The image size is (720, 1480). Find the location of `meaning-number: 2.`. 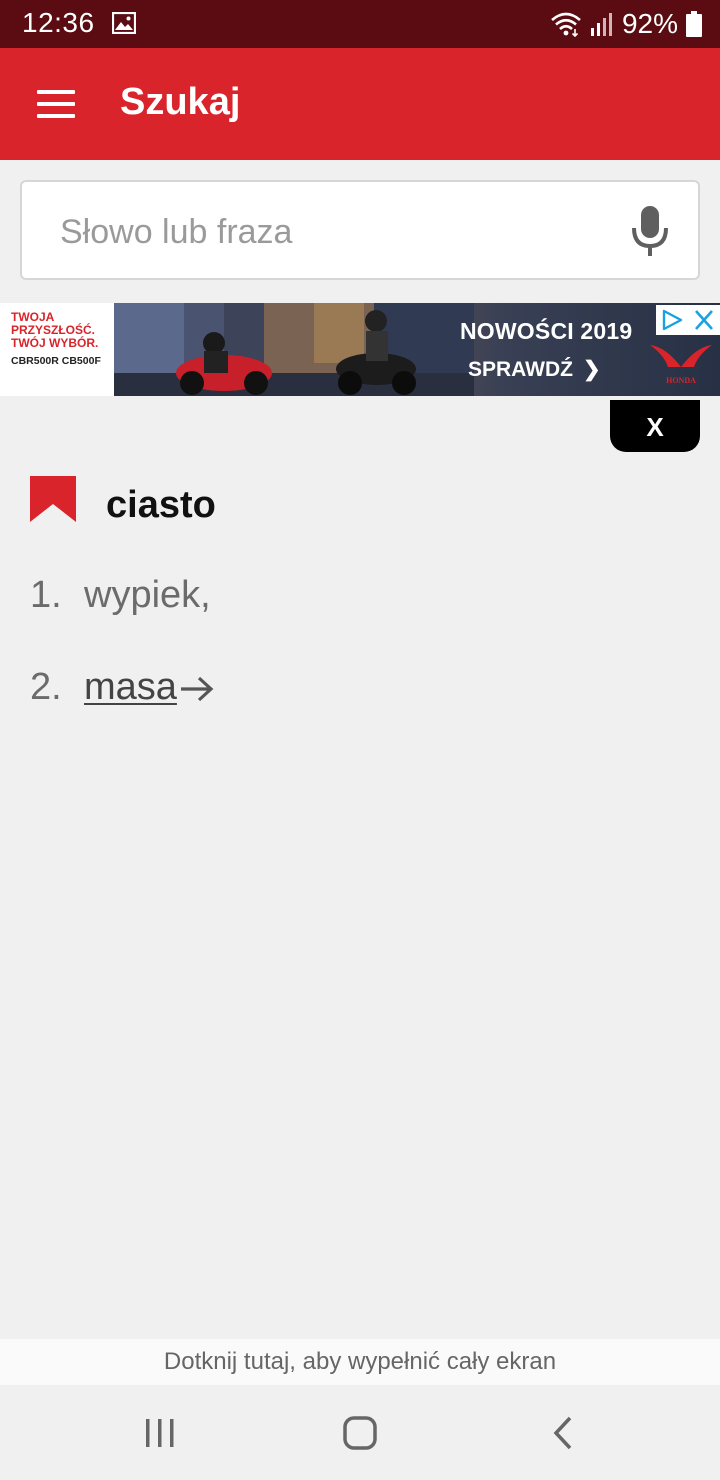

meaning-number: 2. is located at coordinates (46, 687).